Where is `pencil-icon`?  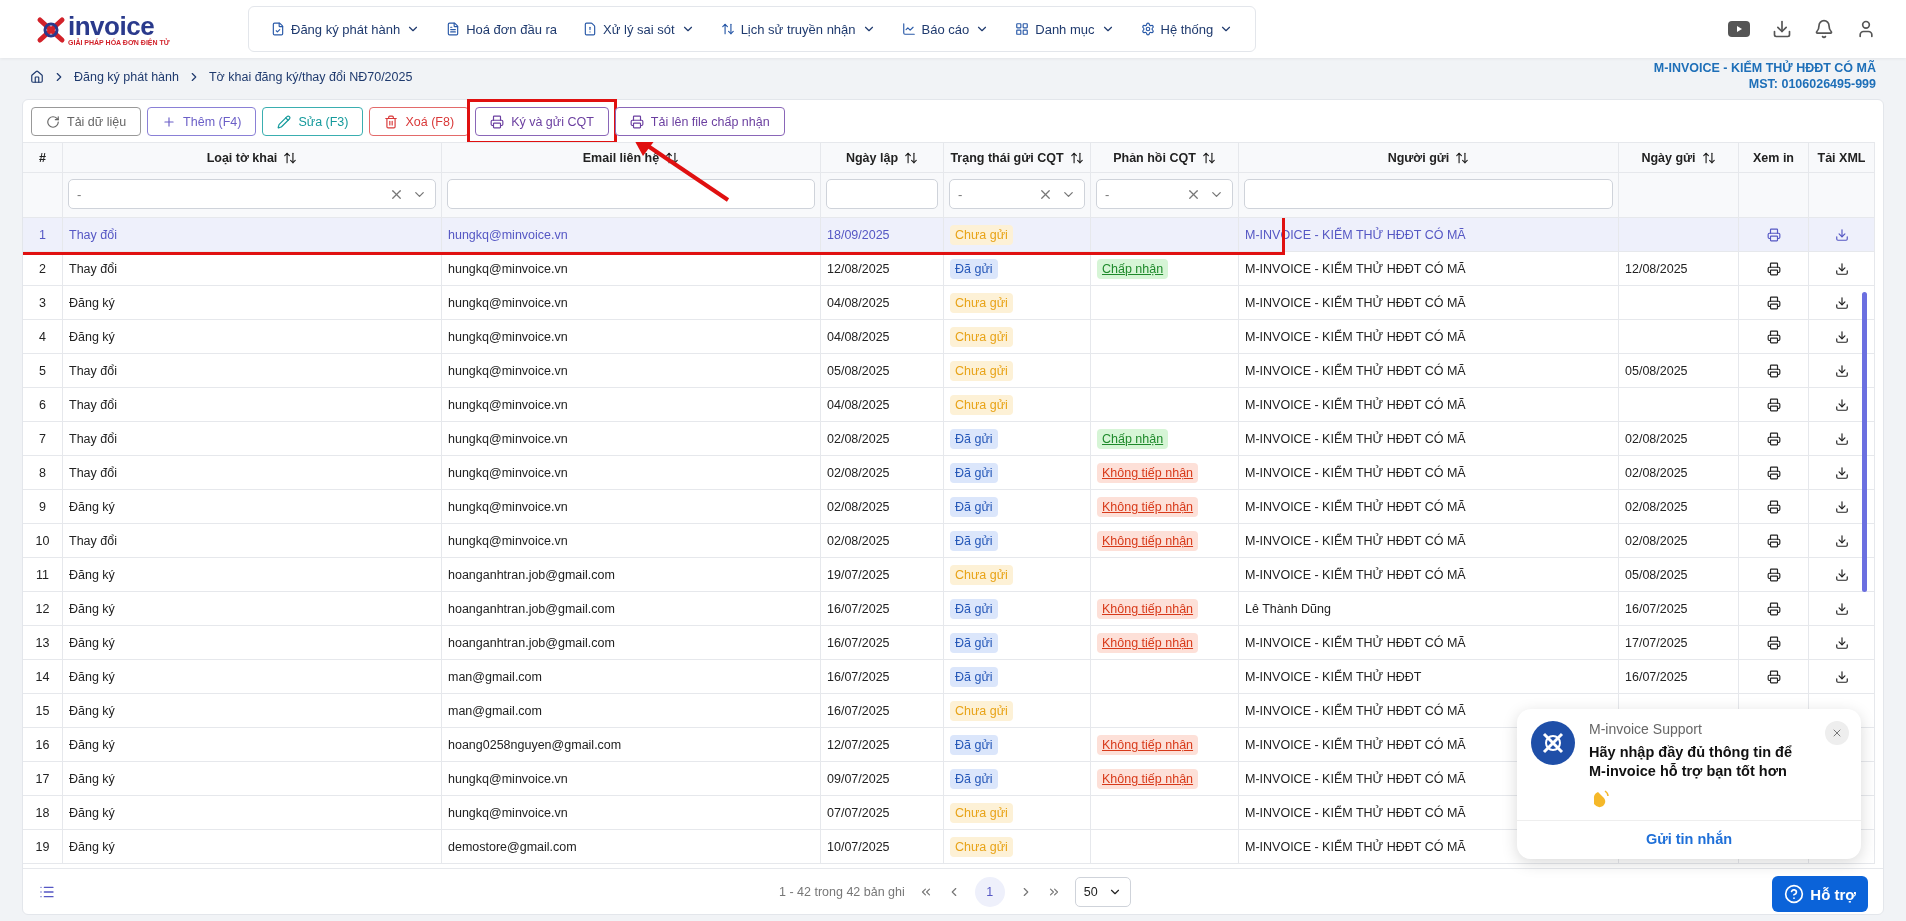 pencil-icon is located at coordinates (284, 121).